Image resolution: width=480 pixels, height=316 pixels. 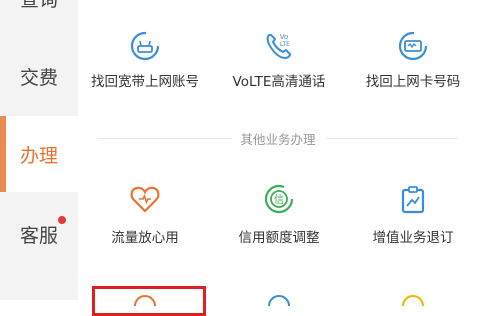 I want to click on sidebar-item-service: 客服, so click(x=39, y=234).